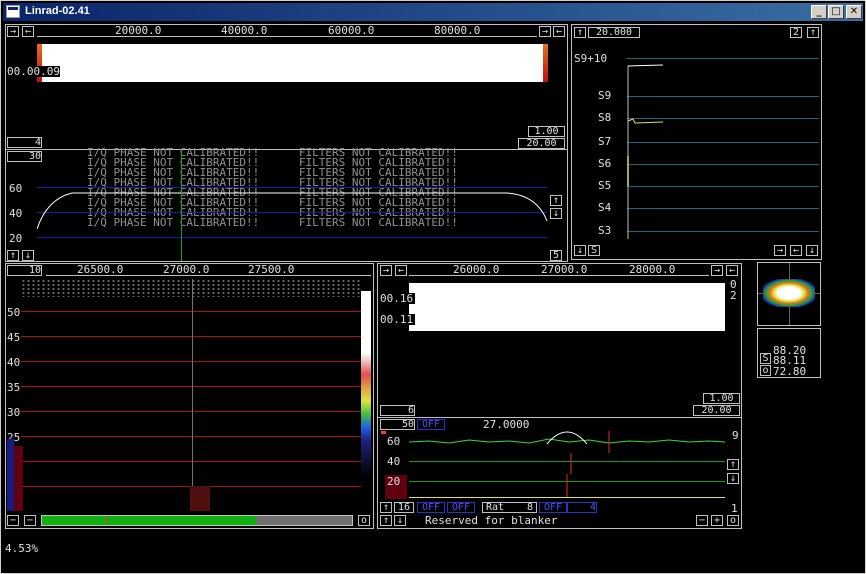  What do you see at coordinates (732, 270) in the screenshot?
I see `baseband-shrink-icon: ←` at bounding box center [732, 270].